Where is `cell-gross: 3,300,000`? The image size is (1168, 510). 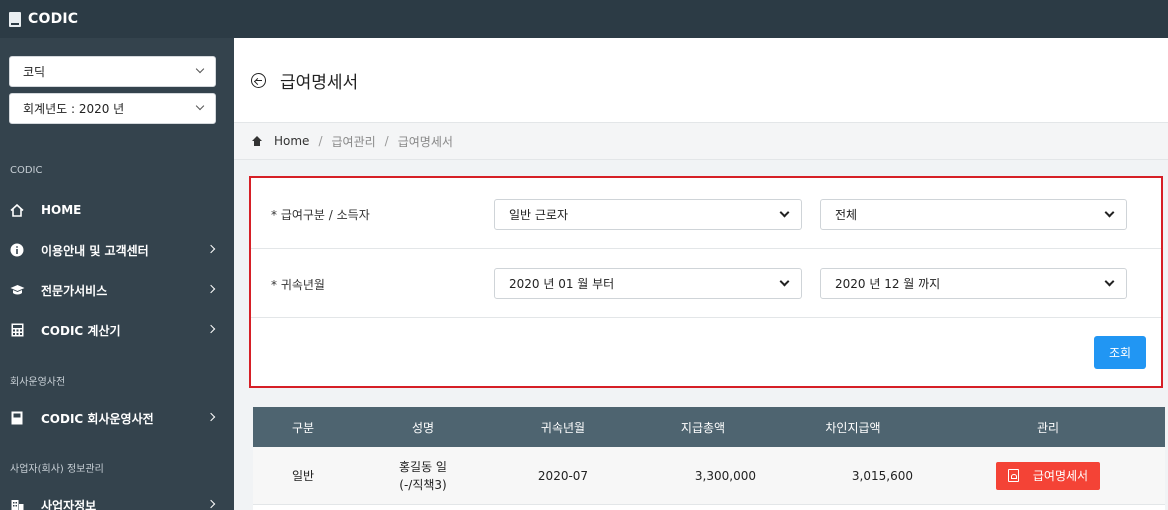 cell-gross: 3,300,000 is located at coordinates (725, 475).